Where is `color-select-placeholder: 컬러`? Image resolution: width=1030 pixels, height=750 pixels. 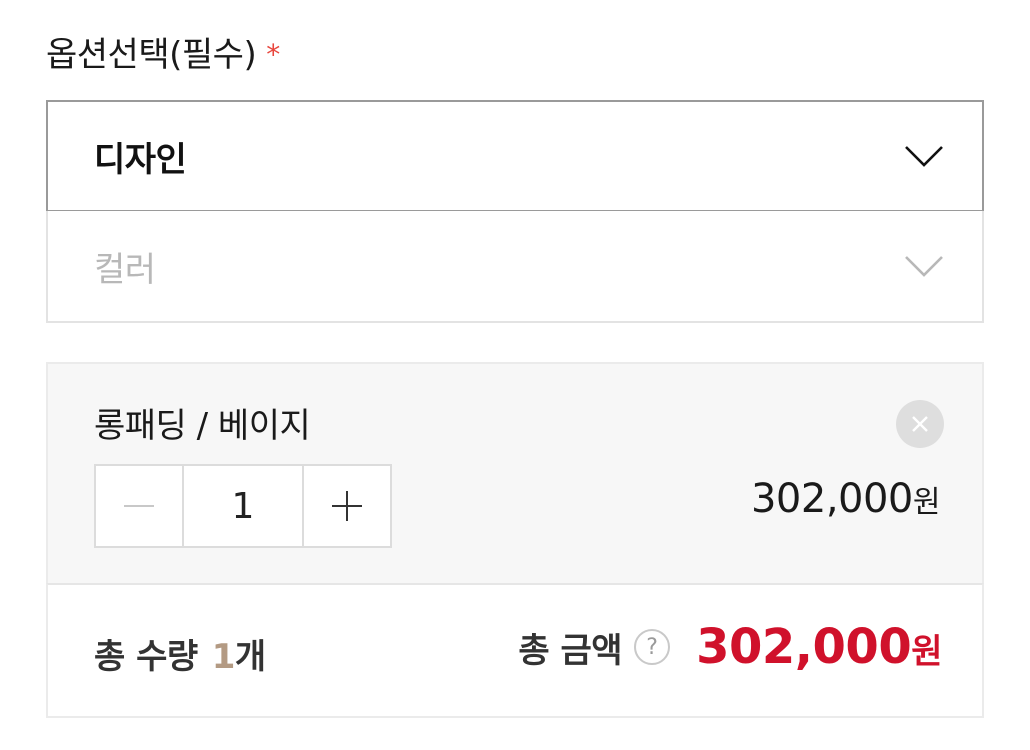 color-select-placeholder: 컬러 is located at coordinates (125, 269).